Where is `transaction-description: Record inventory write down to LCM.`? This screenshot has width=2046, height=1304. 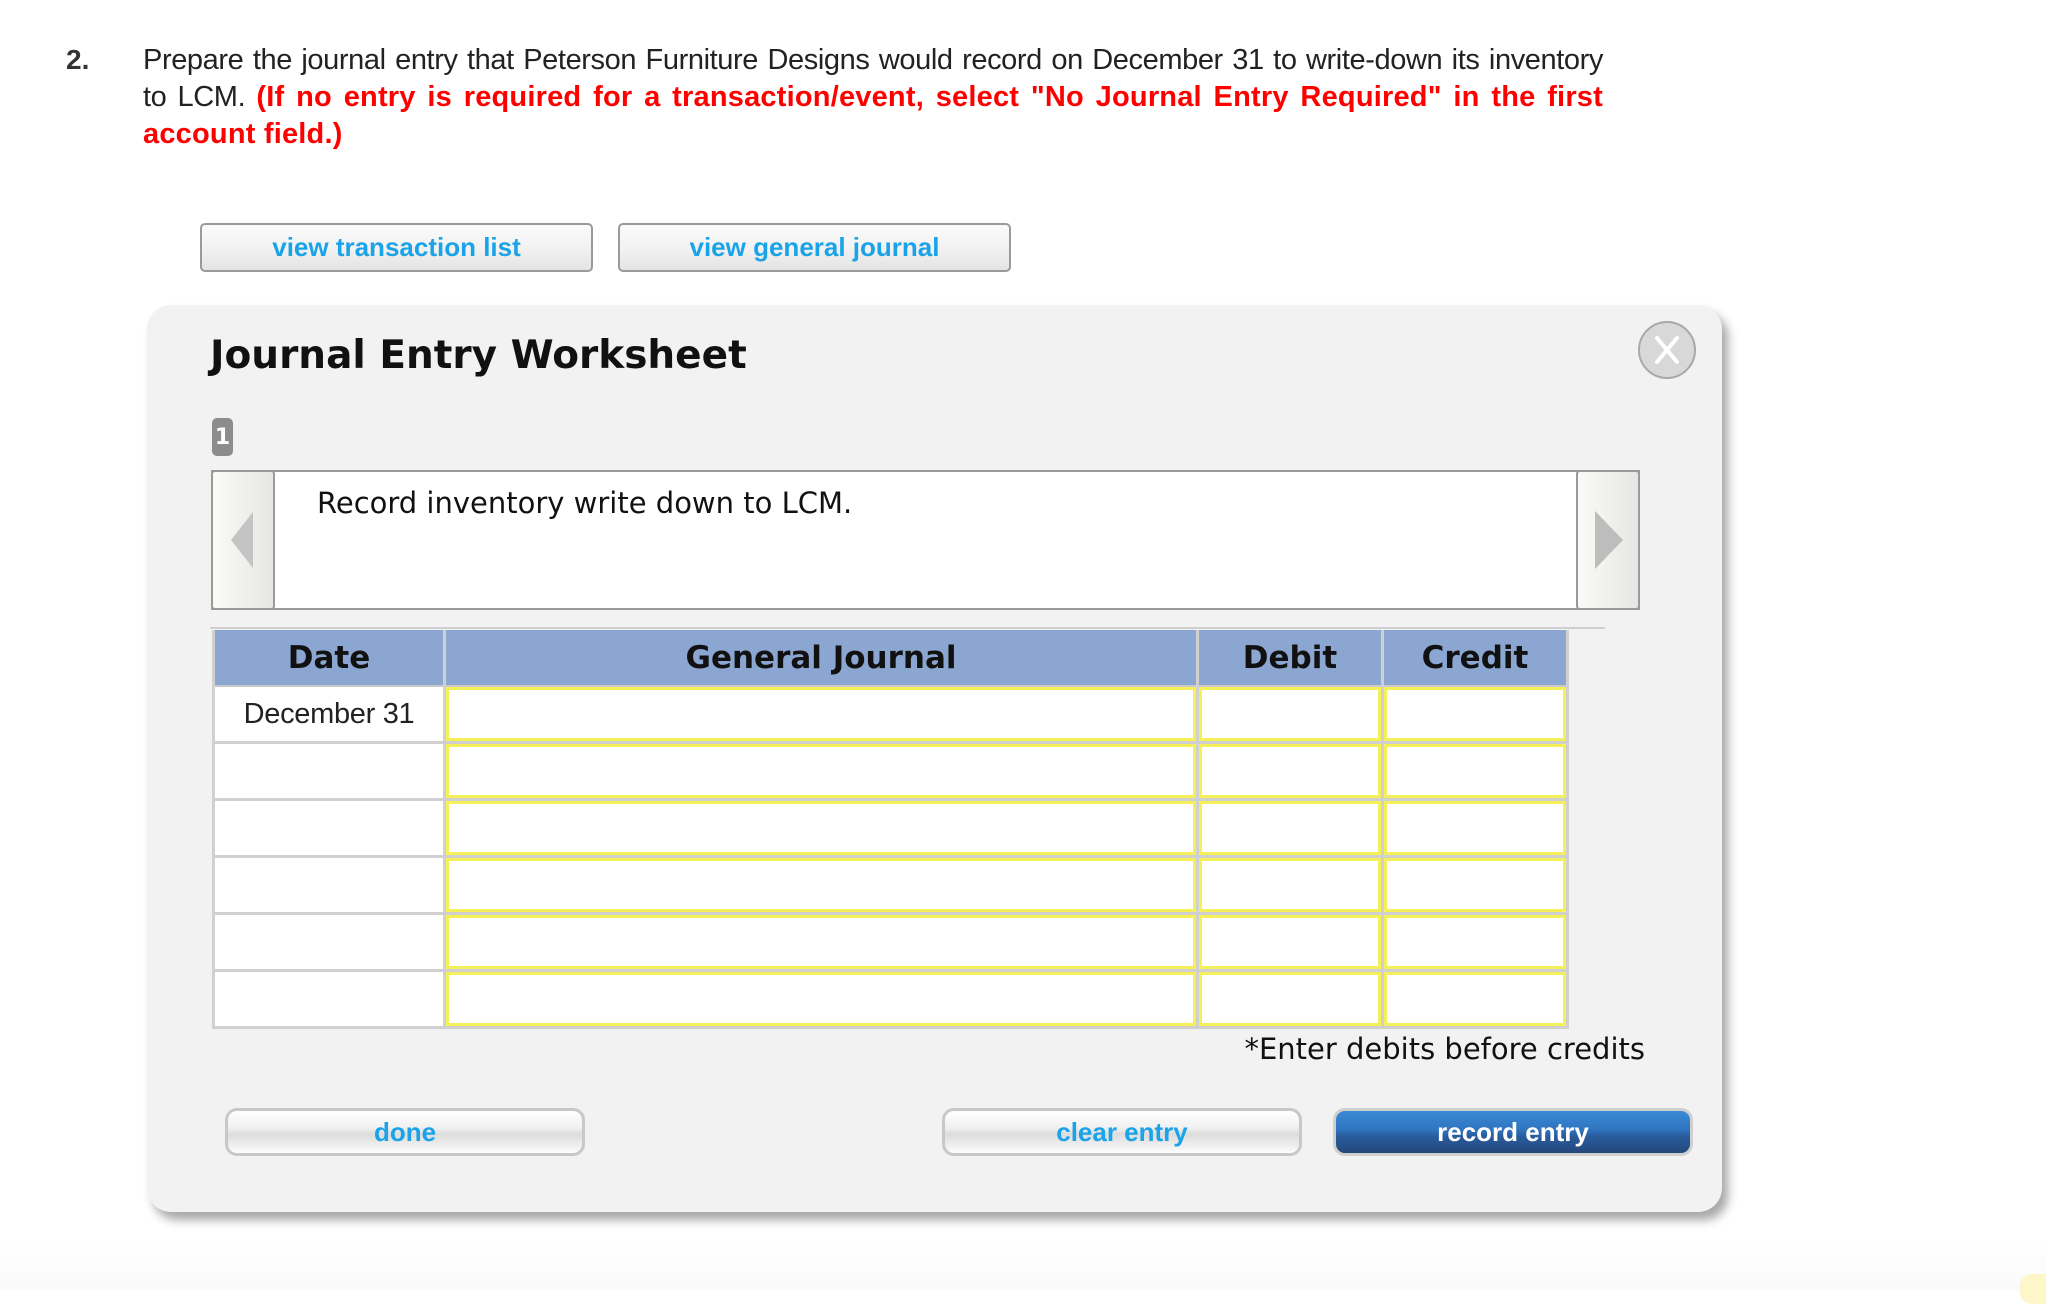
transaction-description: Record inventory write down to LCM. is located at coordinates (585, 503).